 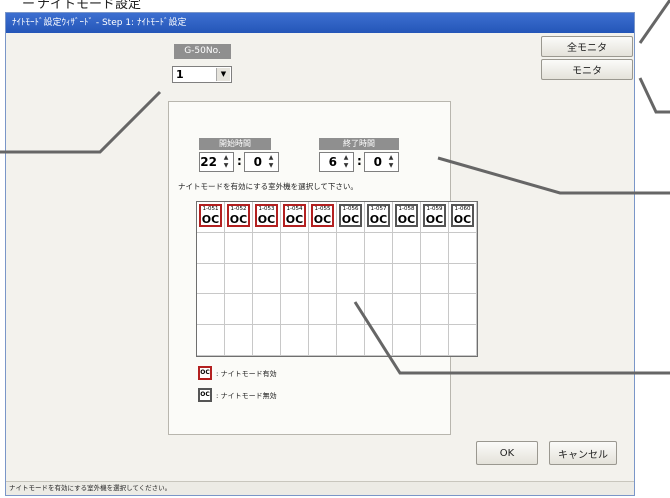 I want to click on start-minute-spinner: 0 ▲ ▼, so click(x=261, y=162).